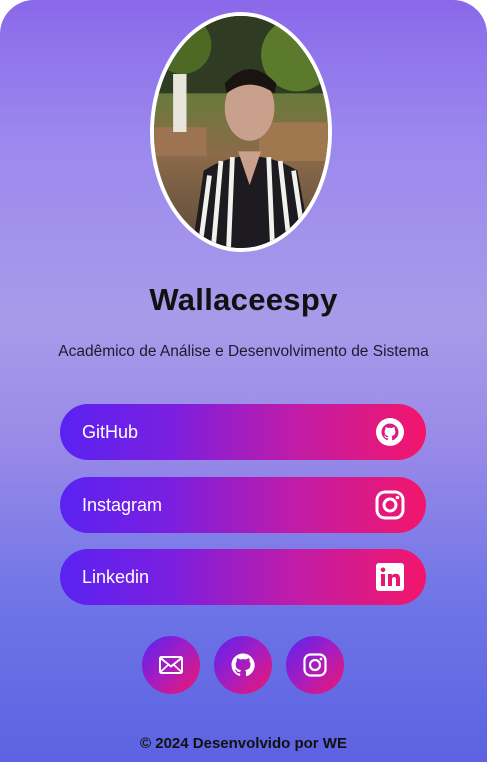 This screenshot has height=762, width=487. I want to click on social-github-button, so click(243, 665).